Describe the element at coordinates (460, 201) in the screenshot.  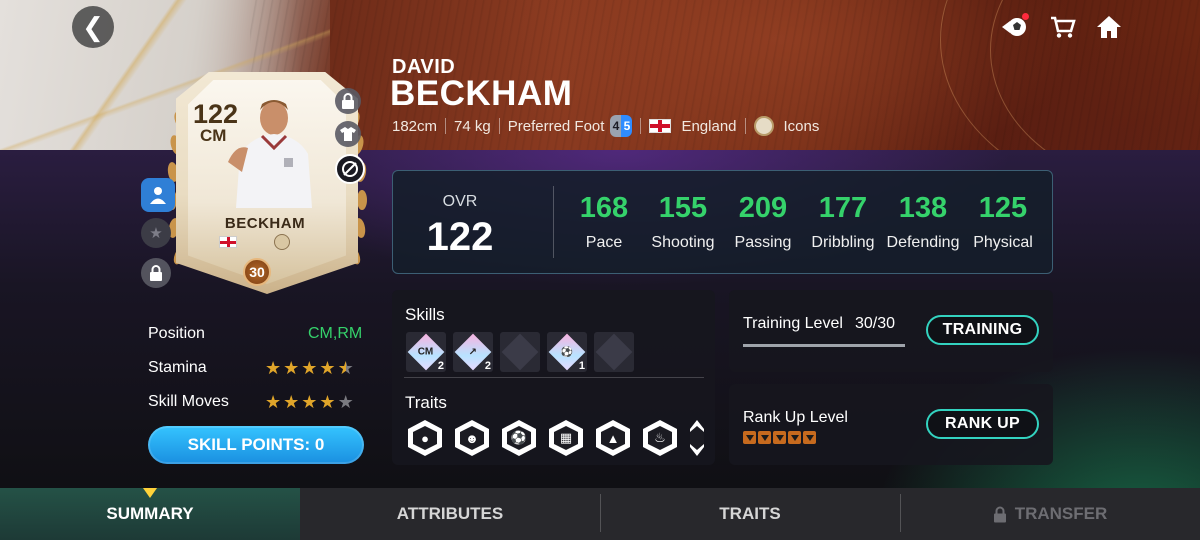
I see `ovr-label: OVR` at that location.